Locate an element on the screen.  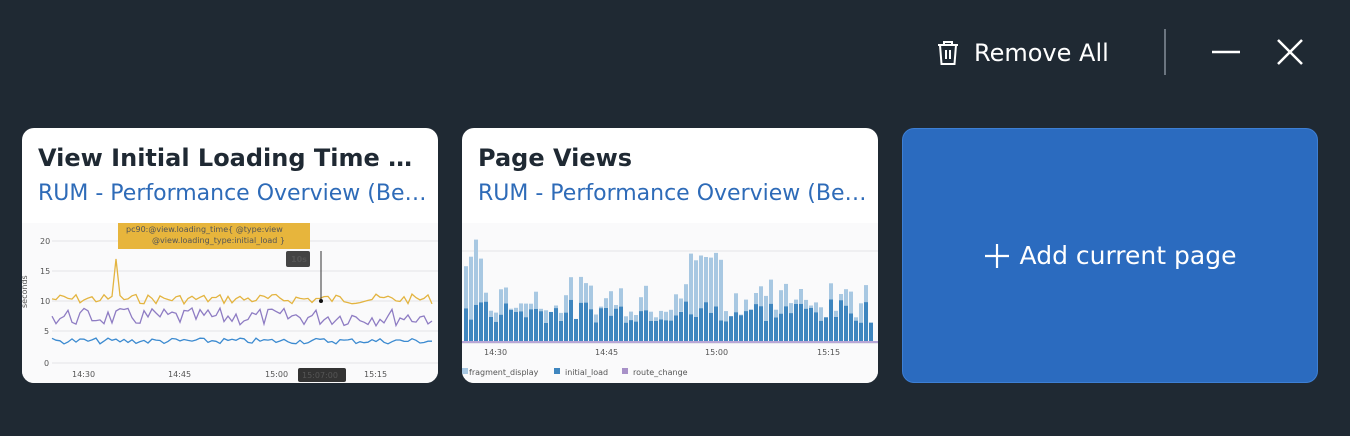
close-button is located at coordinates (1290, 52).